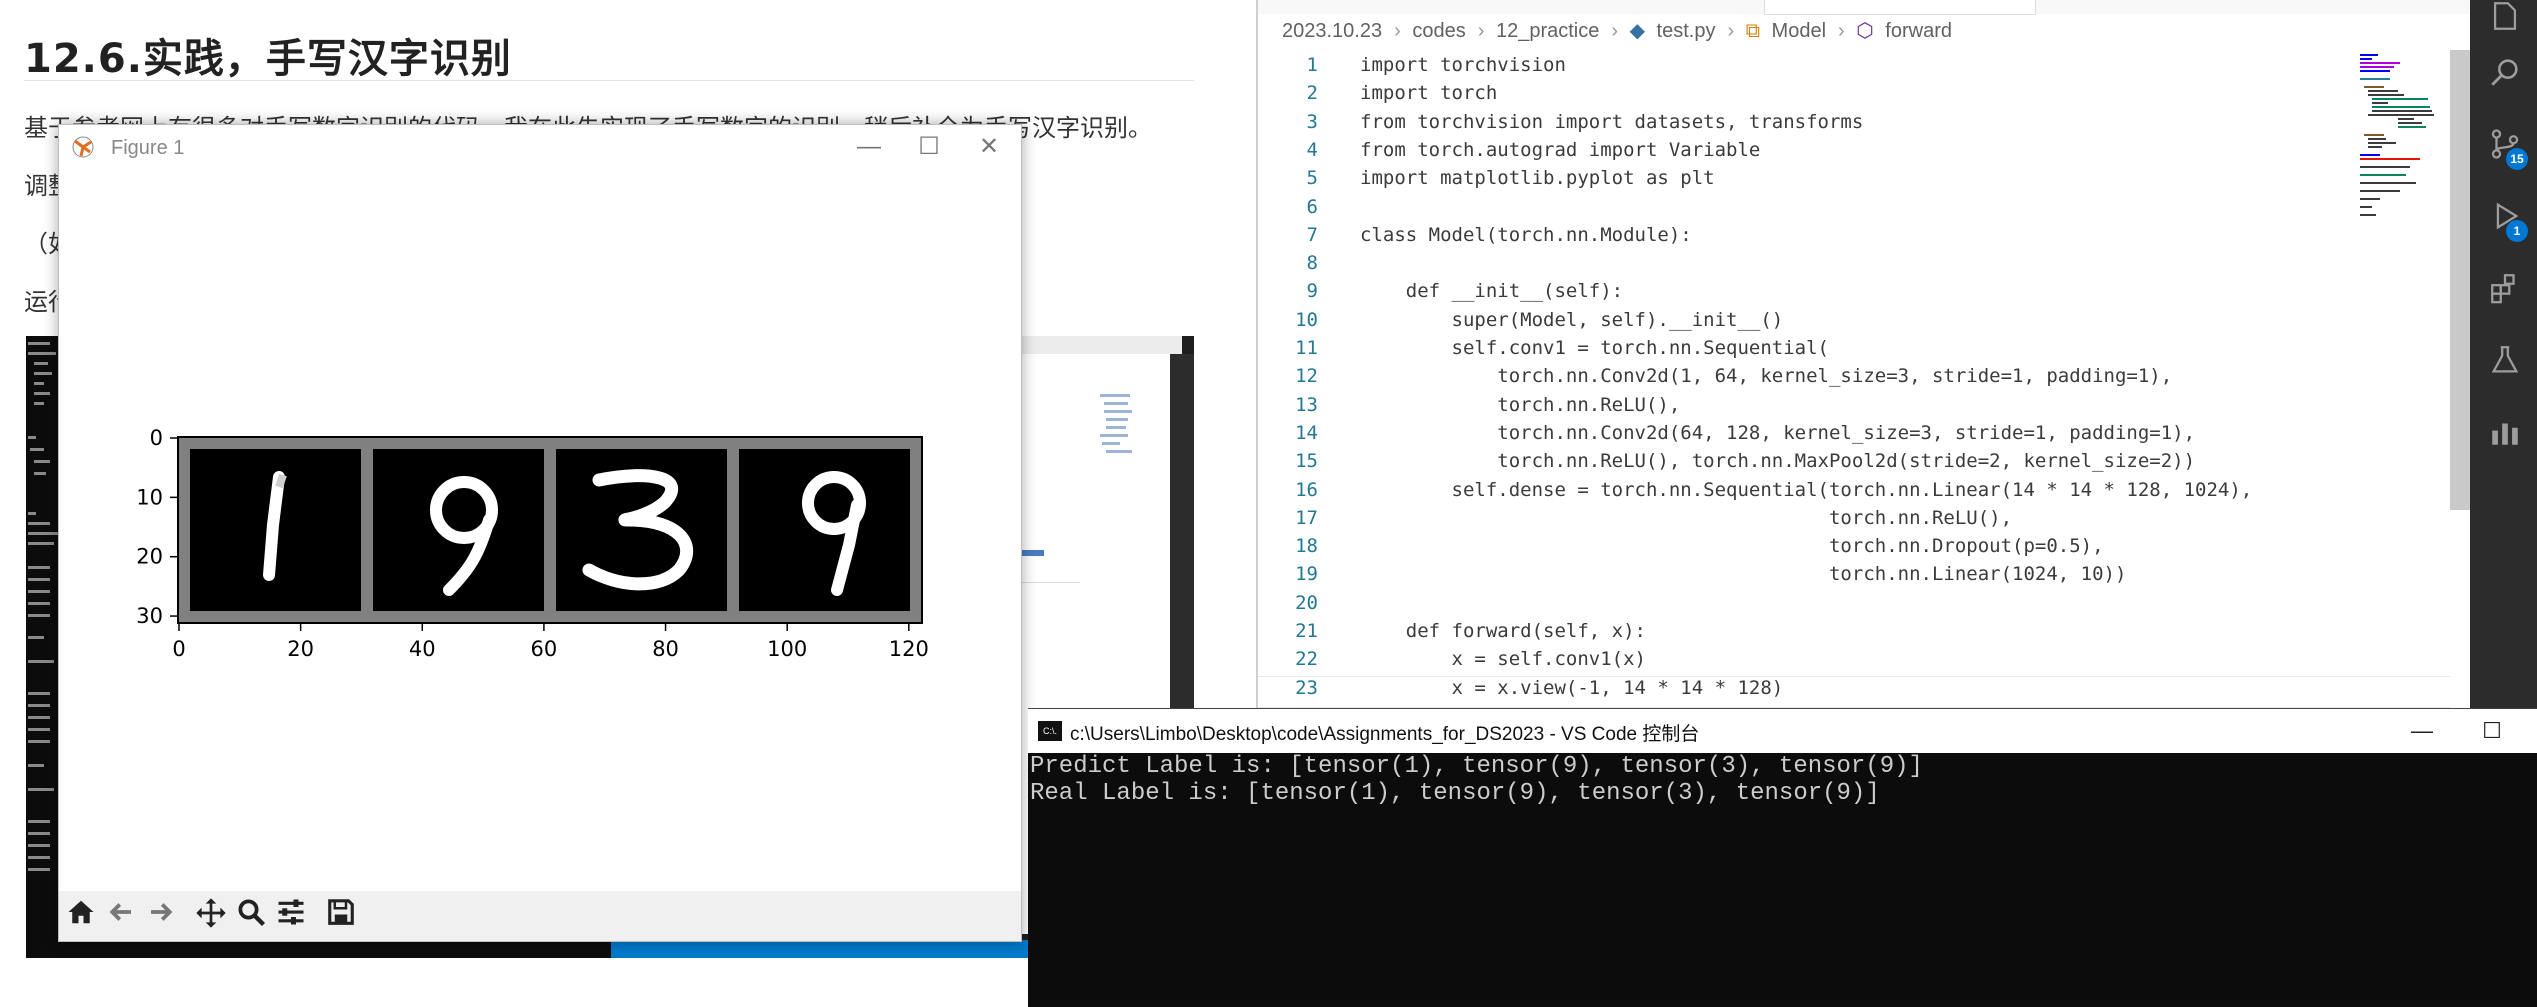 The image size is (2537, 1007). Describe the element at coordinates (1637, 31) in the screenshot. I see `python-file-icon: ◆` at that location.